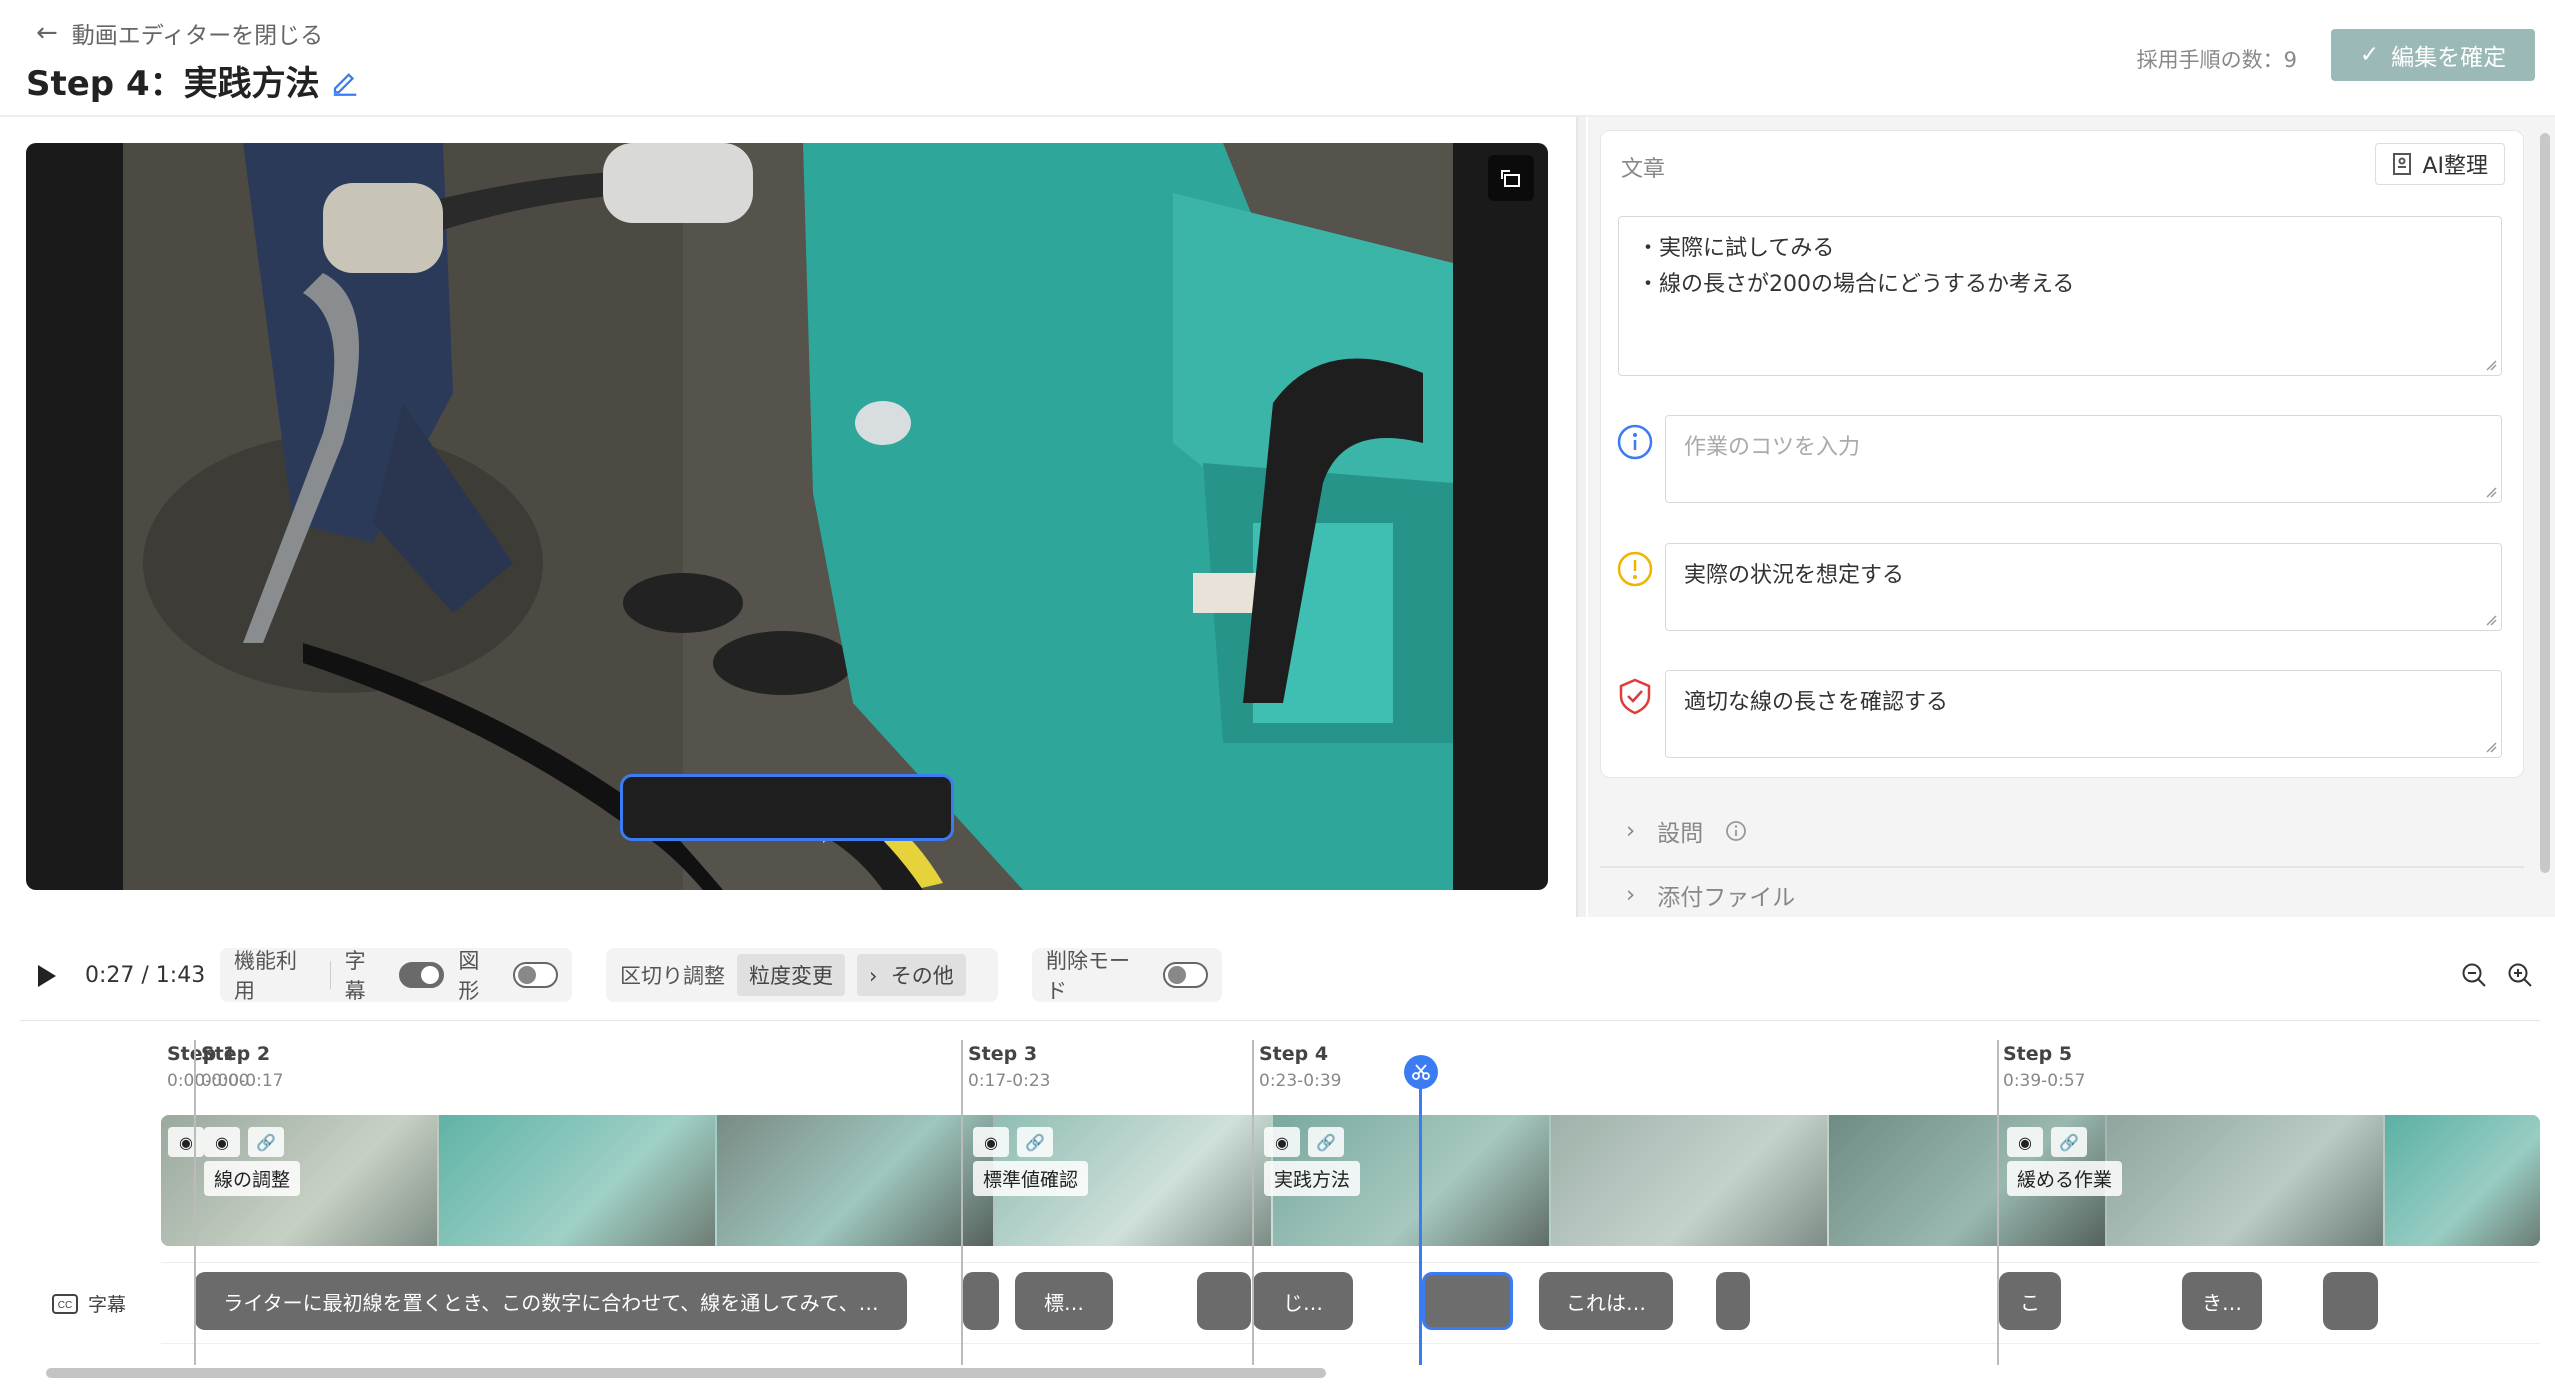 The height and width of the screenshot is (1387, 2555). What do you see at coordinates (422, 975) in the screenshot?
I see `subtitle-toggle` at bounding box center [422, 975].